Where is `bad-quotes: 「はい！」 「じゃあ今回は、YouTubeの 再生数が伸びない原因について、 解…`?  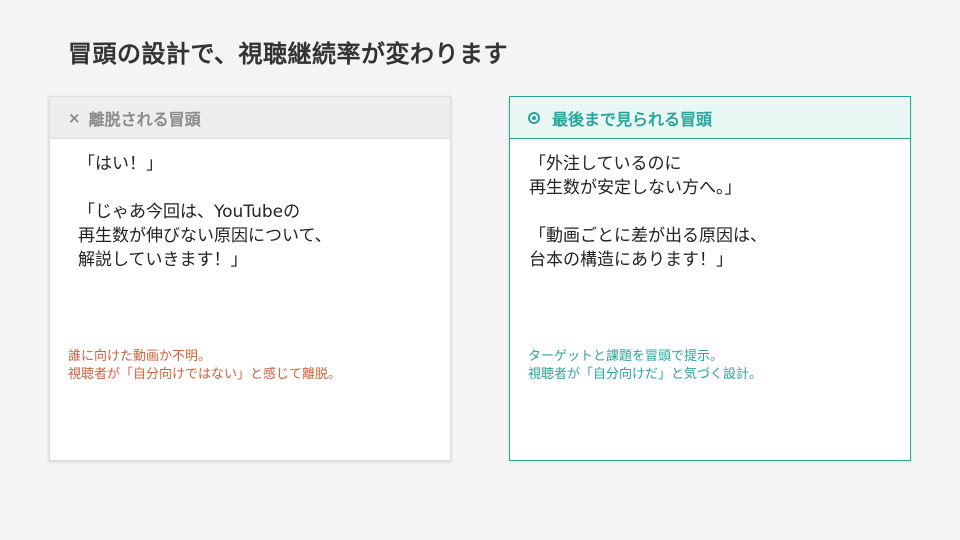 bad-quotes: 「はい！」 「じゃあ今回は、YouTubeの 再生数が伸びない原因について、 解… is located at coordinates (255, 224).